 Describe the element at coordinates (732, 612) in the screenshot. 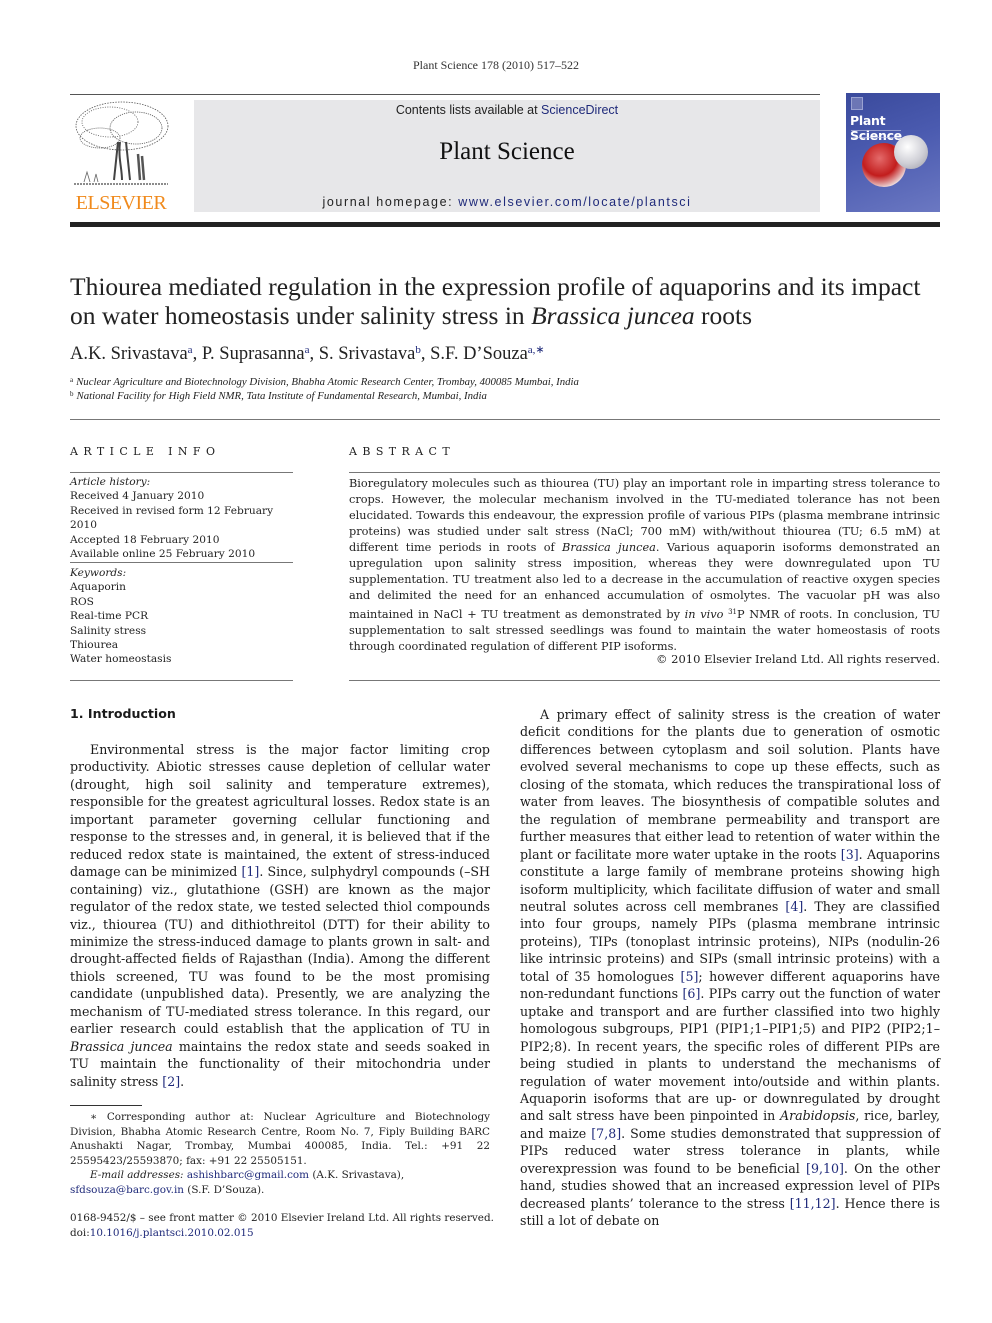

I see `isotope-superscript: 31` at that location.